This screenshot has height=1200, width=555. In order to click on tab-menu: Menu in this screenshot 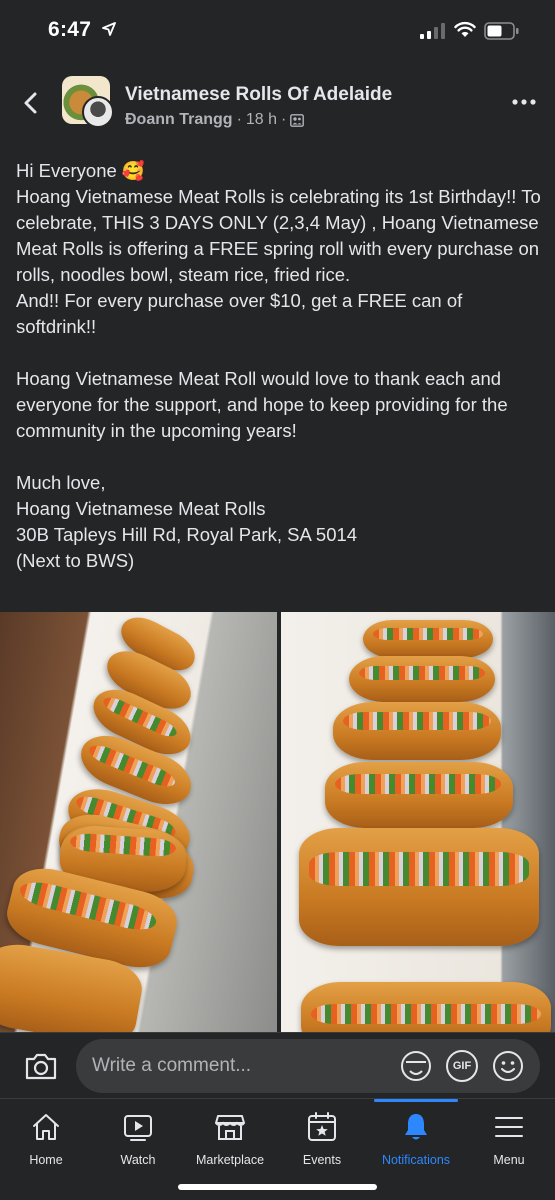, I will do `click(509, 1139)`.